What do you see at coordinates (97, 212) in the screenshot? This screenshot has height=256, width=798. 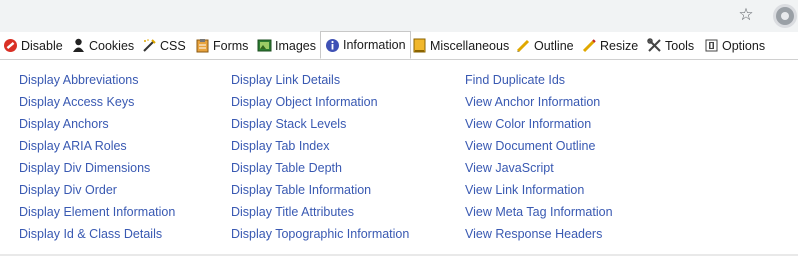 I see `menu-item-display-element-information: Display Element Information` at bounding box center [97, 212].